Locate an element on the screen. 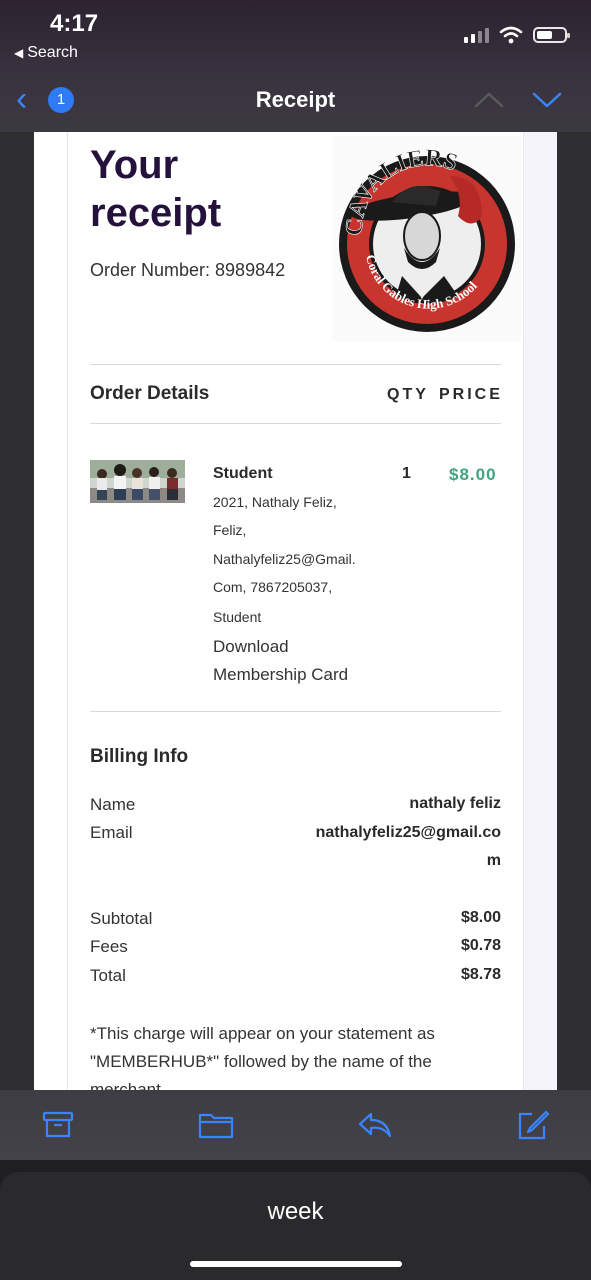 Image resolution: width=591 pixels, height=1280 pixels. back-triangle-icon: ◀ is located at coordinates (19, 53).